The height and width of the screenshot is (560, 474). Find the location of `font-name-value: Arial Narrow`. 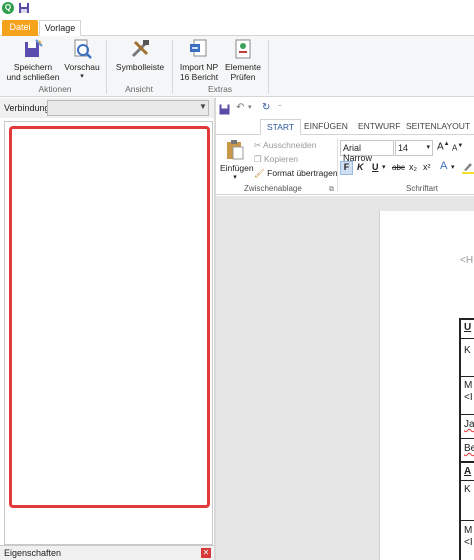

font-name-value: Arial Narrow is located at coordinates (358, 153).